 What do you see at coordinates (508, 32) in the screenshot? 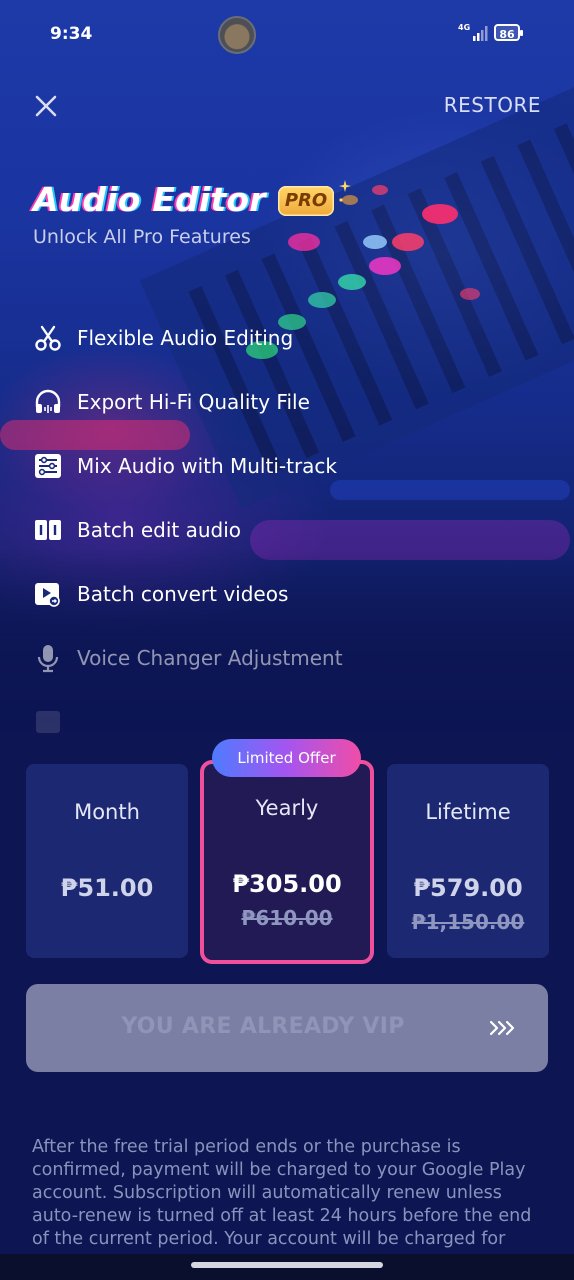
I see `battery-icon: 86` at bounding box center [508, 32].